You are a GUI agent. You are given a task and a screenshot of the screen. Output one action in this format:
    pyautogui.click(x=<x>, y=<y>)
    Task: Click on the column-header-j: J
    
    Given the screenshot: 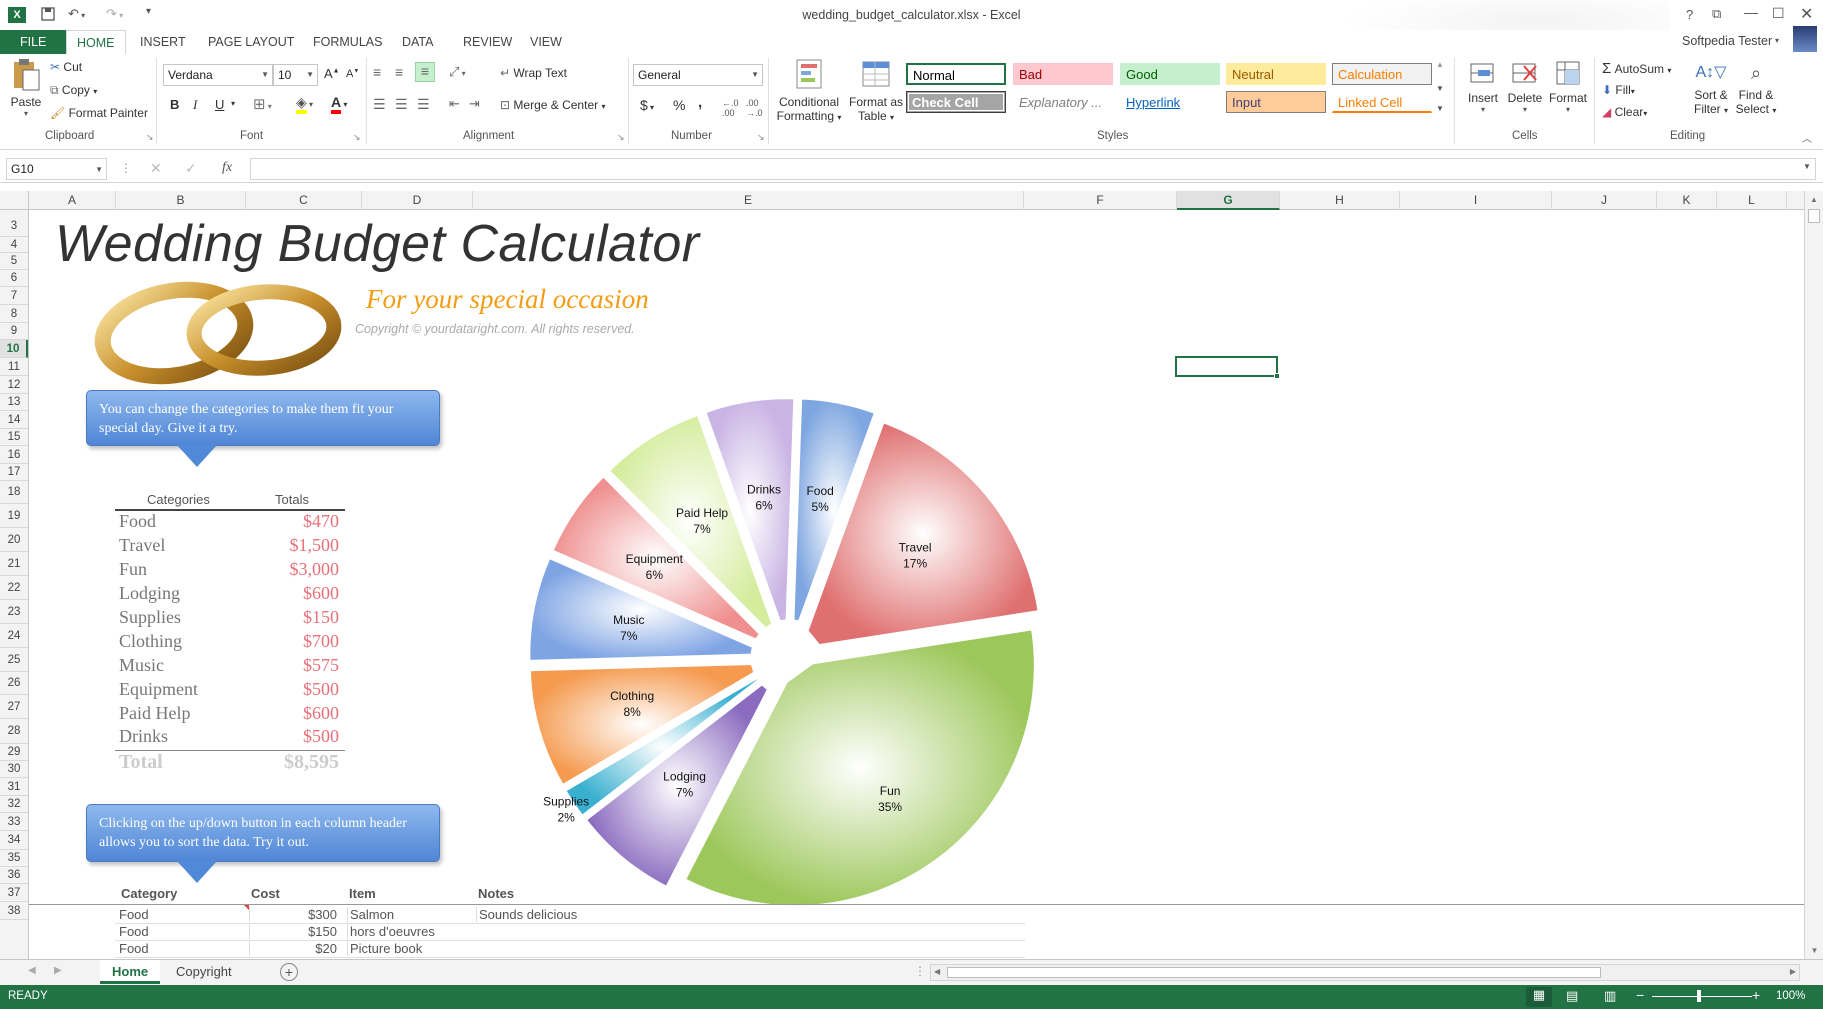 What is the action you would take?
    pyautogui.click(x=1604, y=200)
    